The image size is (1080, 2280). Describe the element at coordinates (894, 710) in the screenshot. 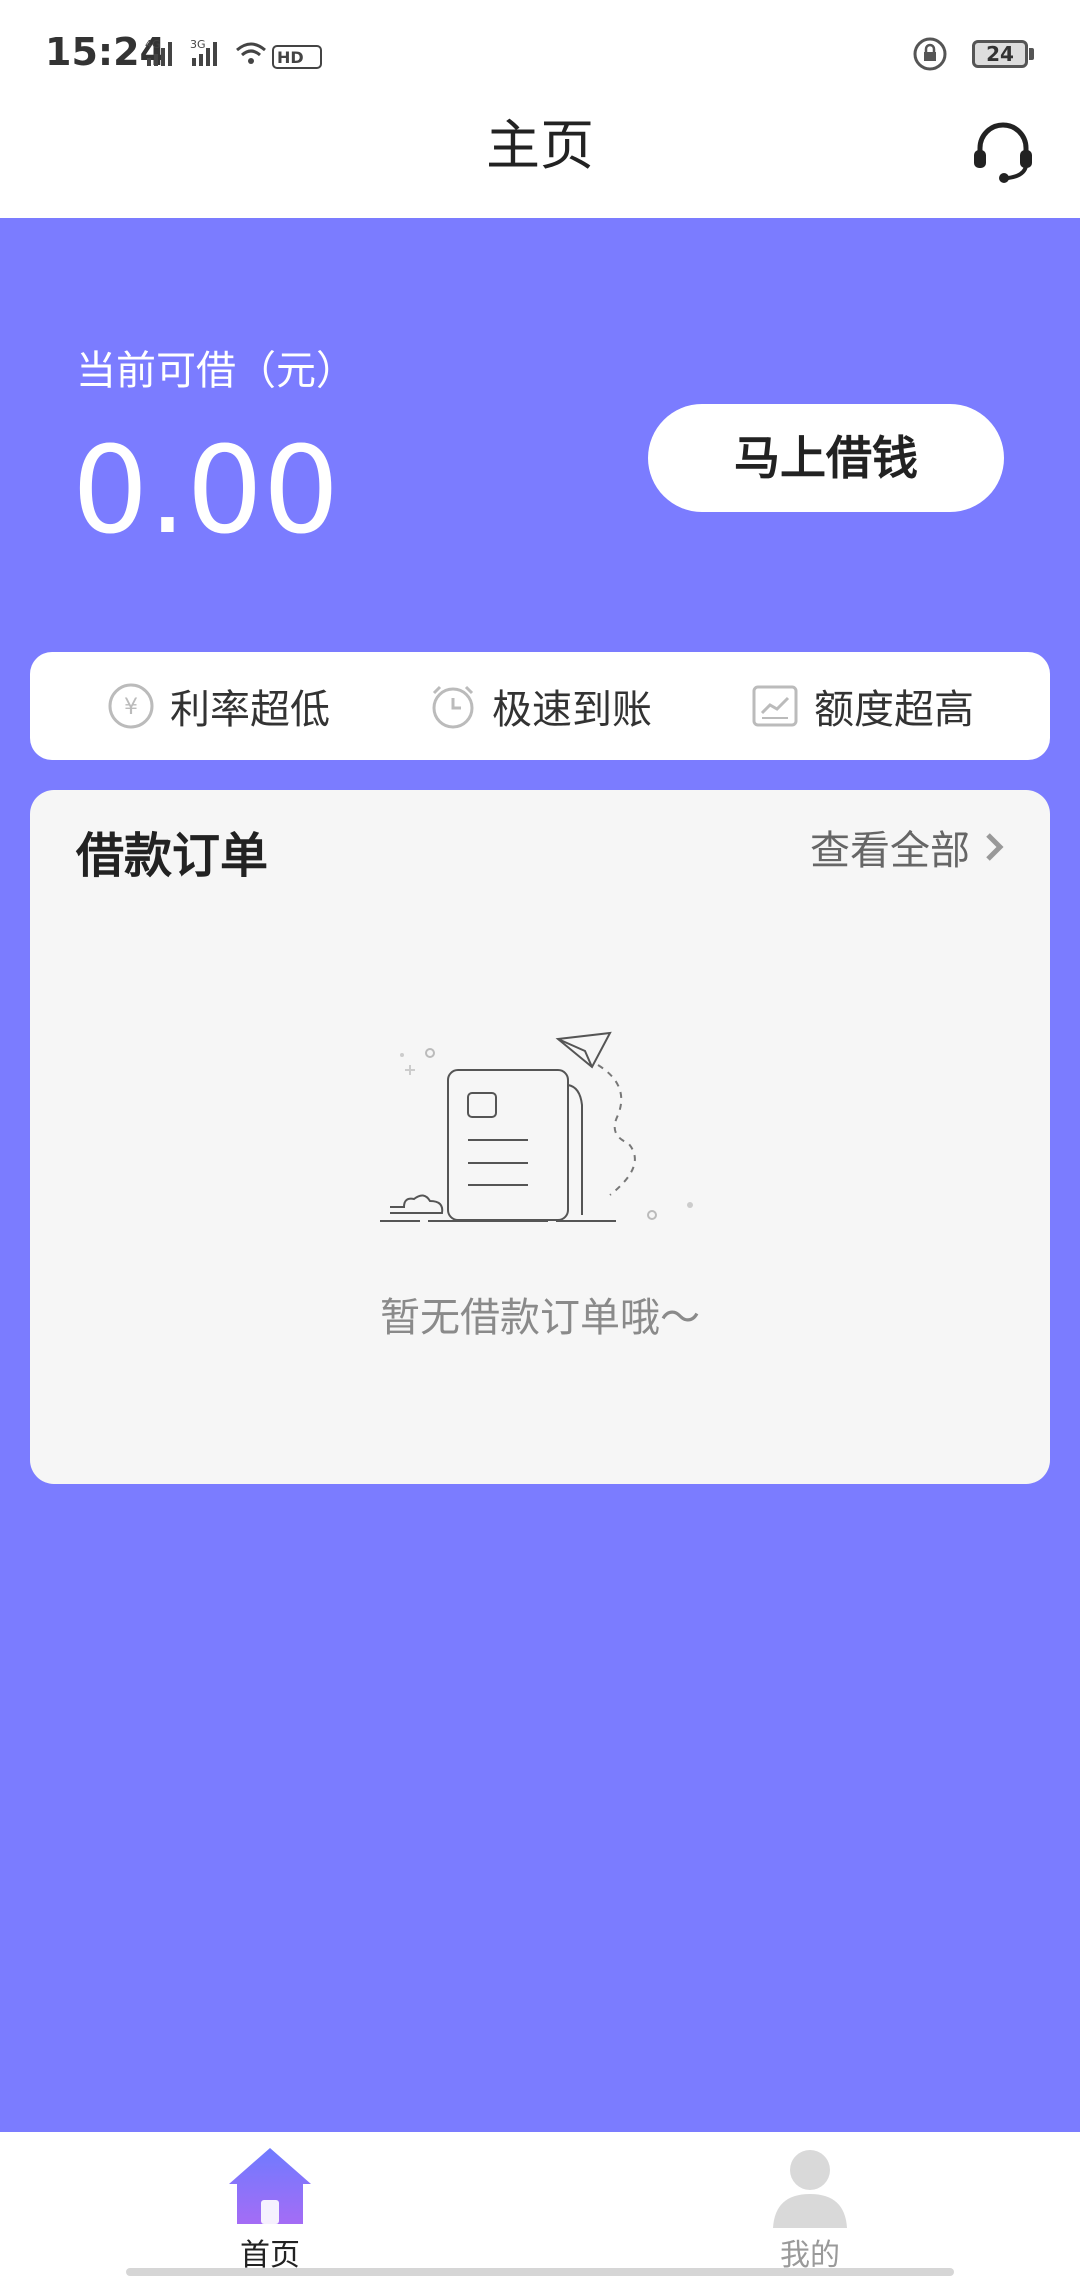

I see `feature-label: 额度超高` at that location.